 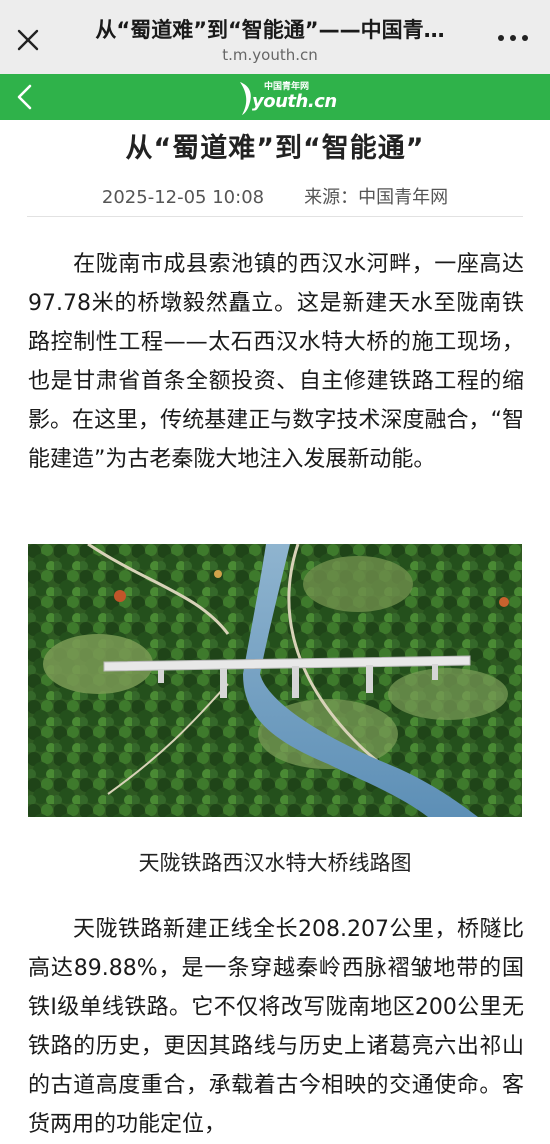 I want to click on browser-bar: 从“蜀道难”到“智能通”——中国青… t.m.youth.cn, so click(x=275, y=37).